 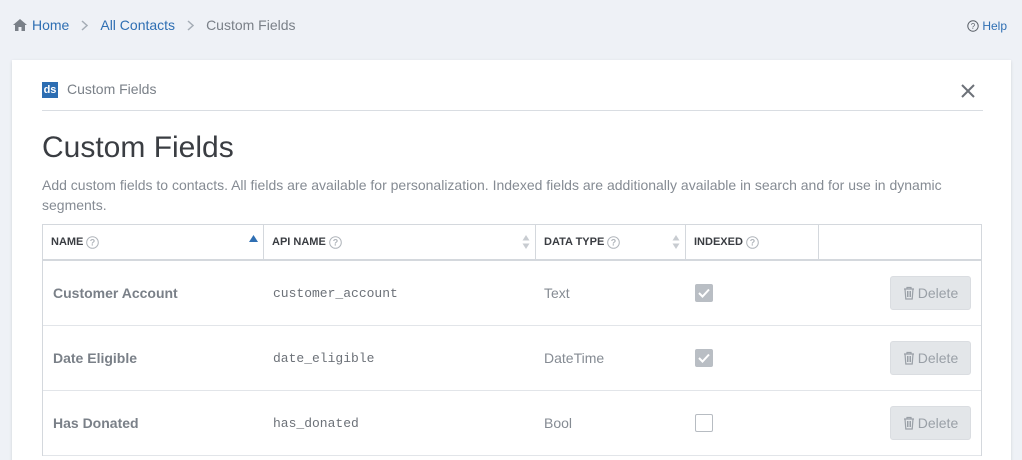 I want to click on table-header: NAME ? API NAME ? DATA TYPE ? INDEXED ?, so click(x=512, y=243).